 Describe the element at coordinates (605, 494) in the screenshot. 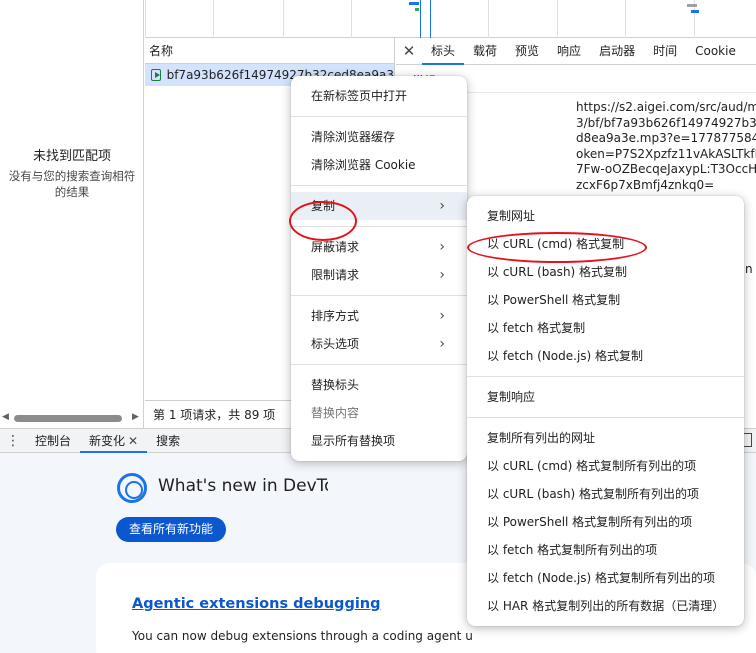

I see `menu-copy-all-as-curl-bash: 以 cURL (bash) 格式复制所有列出的项` at that location.